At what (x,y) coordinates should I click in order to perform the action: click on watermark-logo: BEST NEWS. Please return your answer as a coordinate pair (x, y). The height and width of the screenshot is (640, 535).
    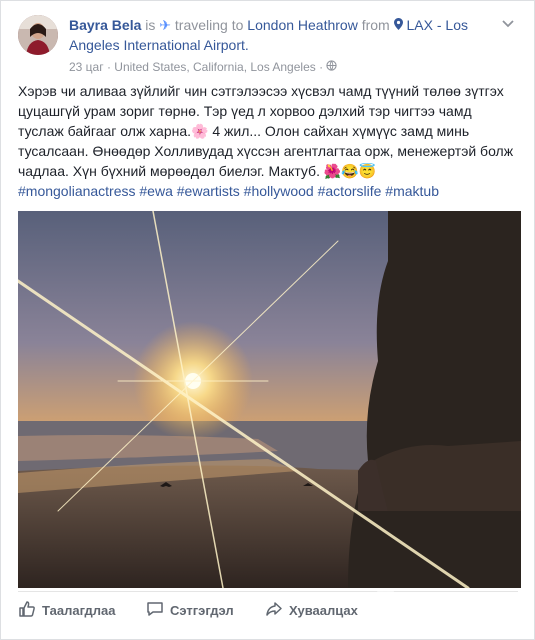
    Looking at the image, I should click on (448, 603).